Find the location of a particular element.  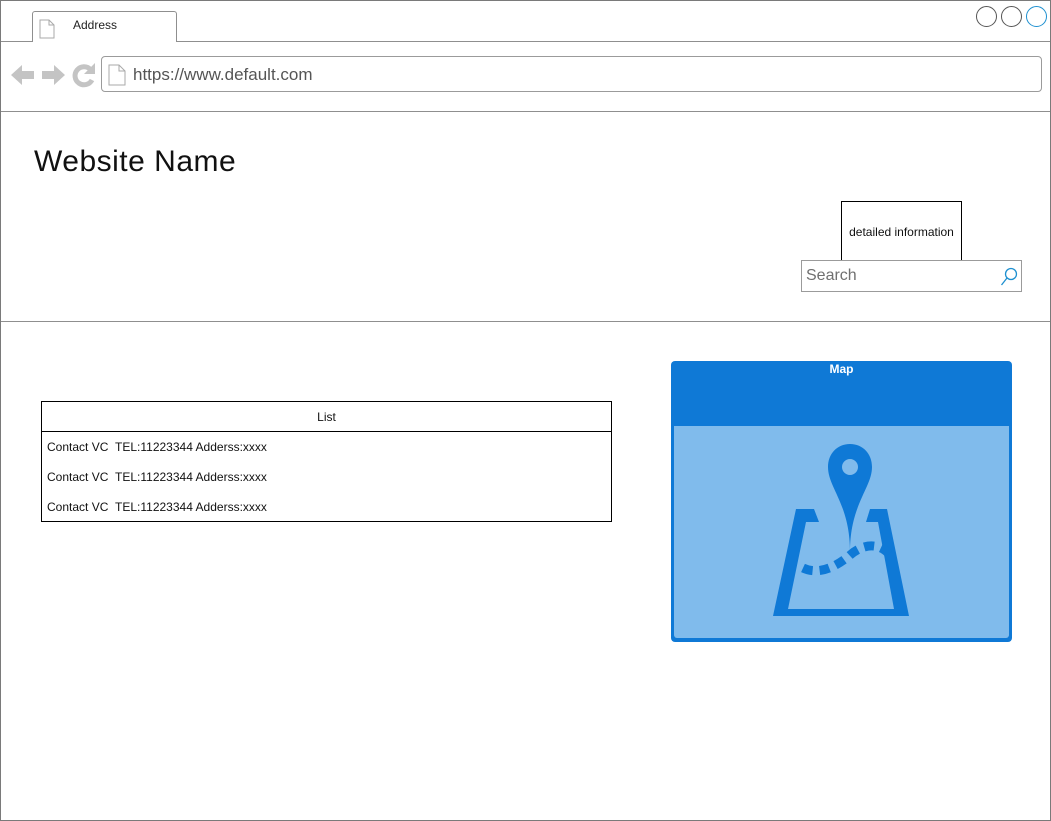

minimize-icon is located at coordinates (986, 16).